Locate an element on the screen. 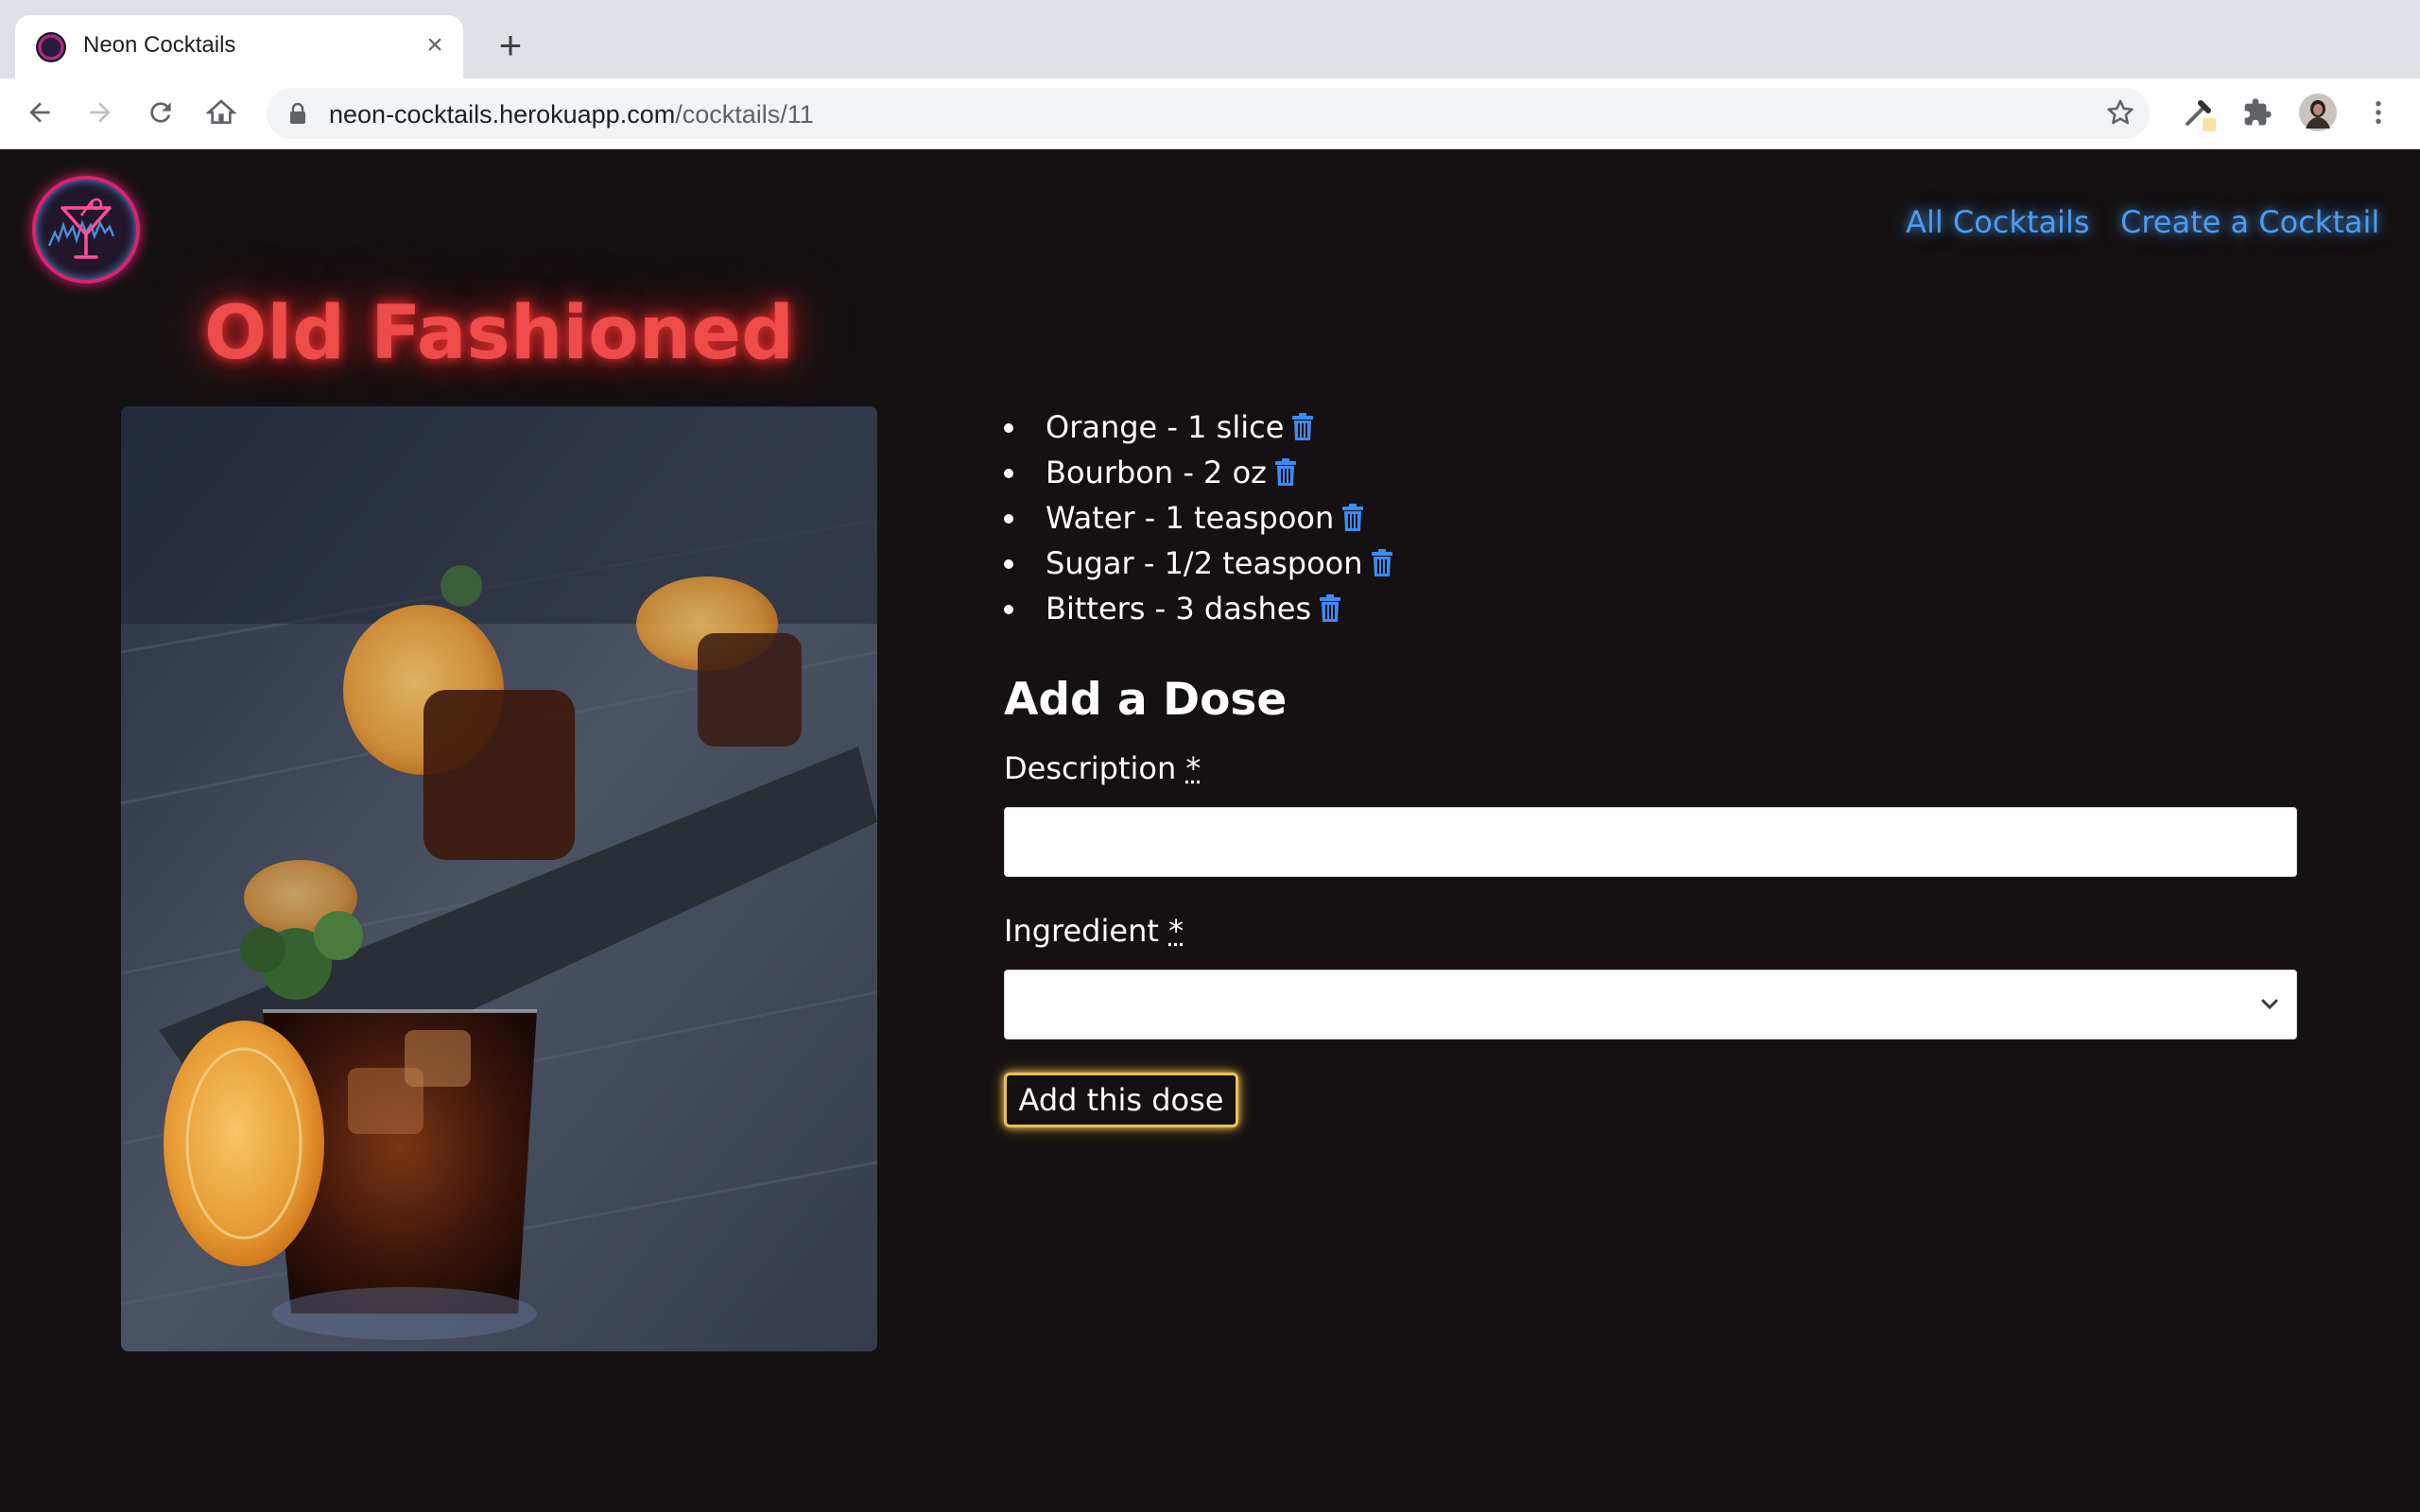 This screenshot has height=1512, width=2420. description-input is located at coordinates (1651, 842).